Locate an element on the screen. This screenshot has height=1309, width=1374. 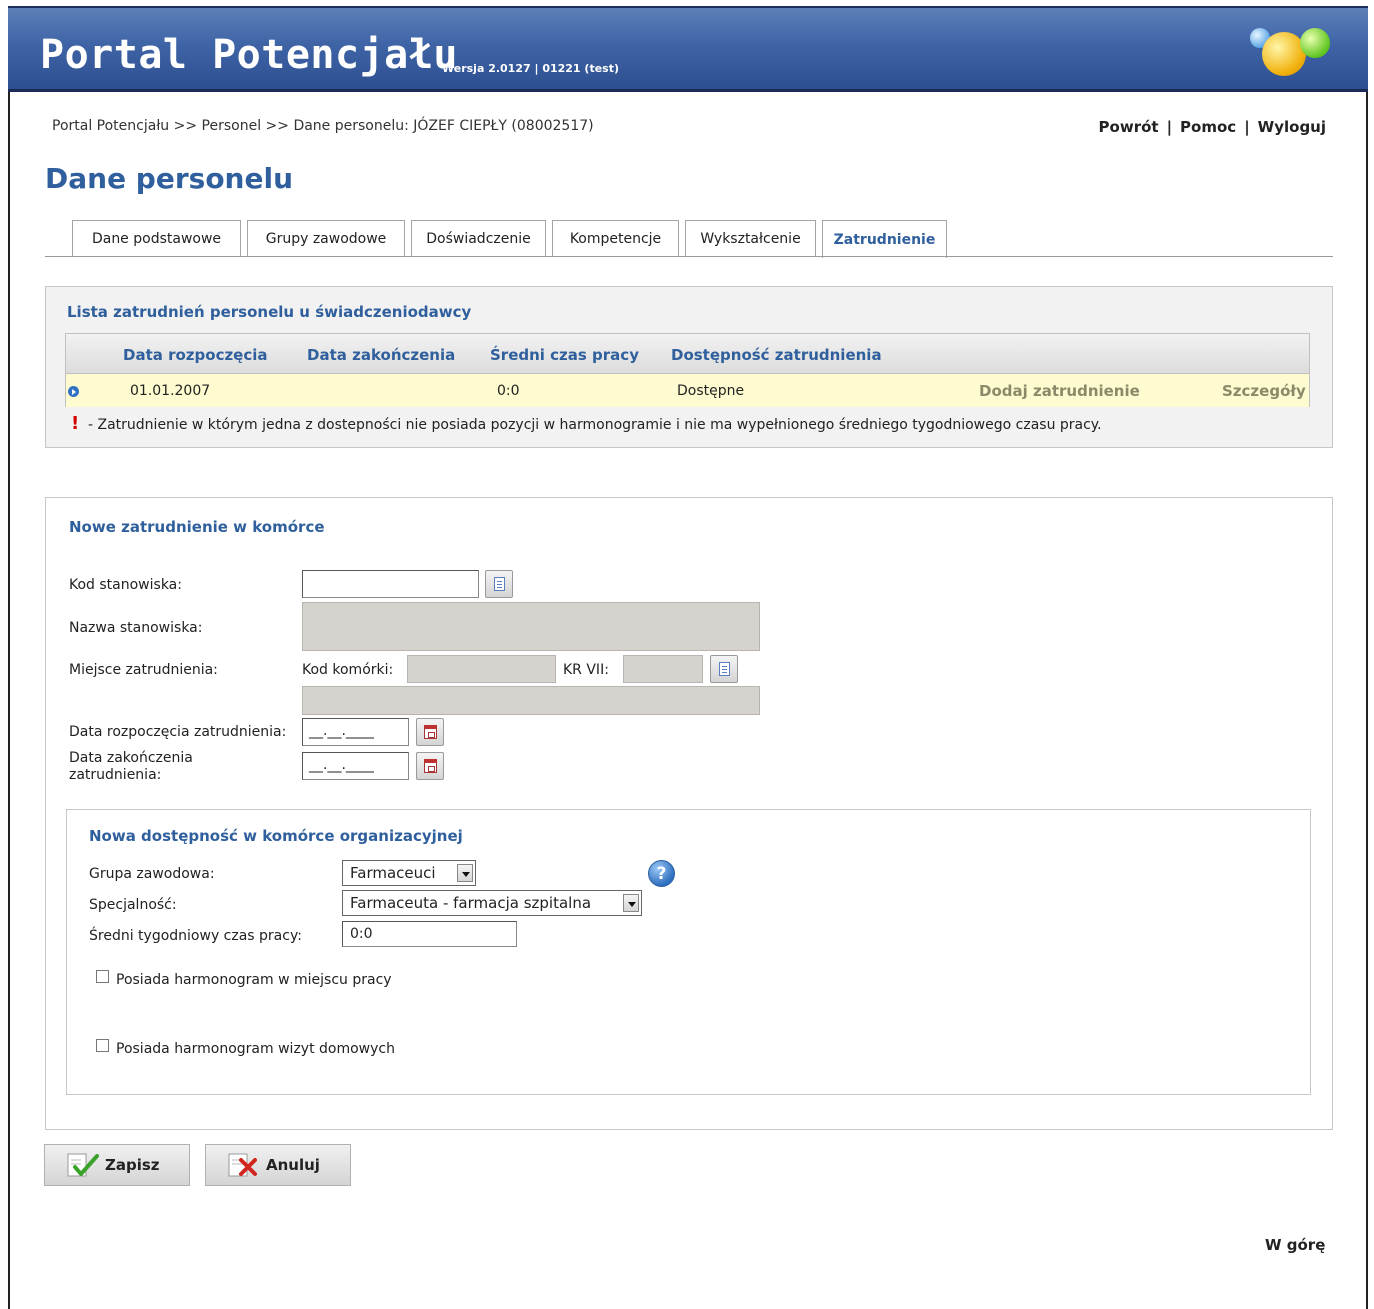
column-availability: Dostępność zatrudnienia is located at coordinates (776, 355).